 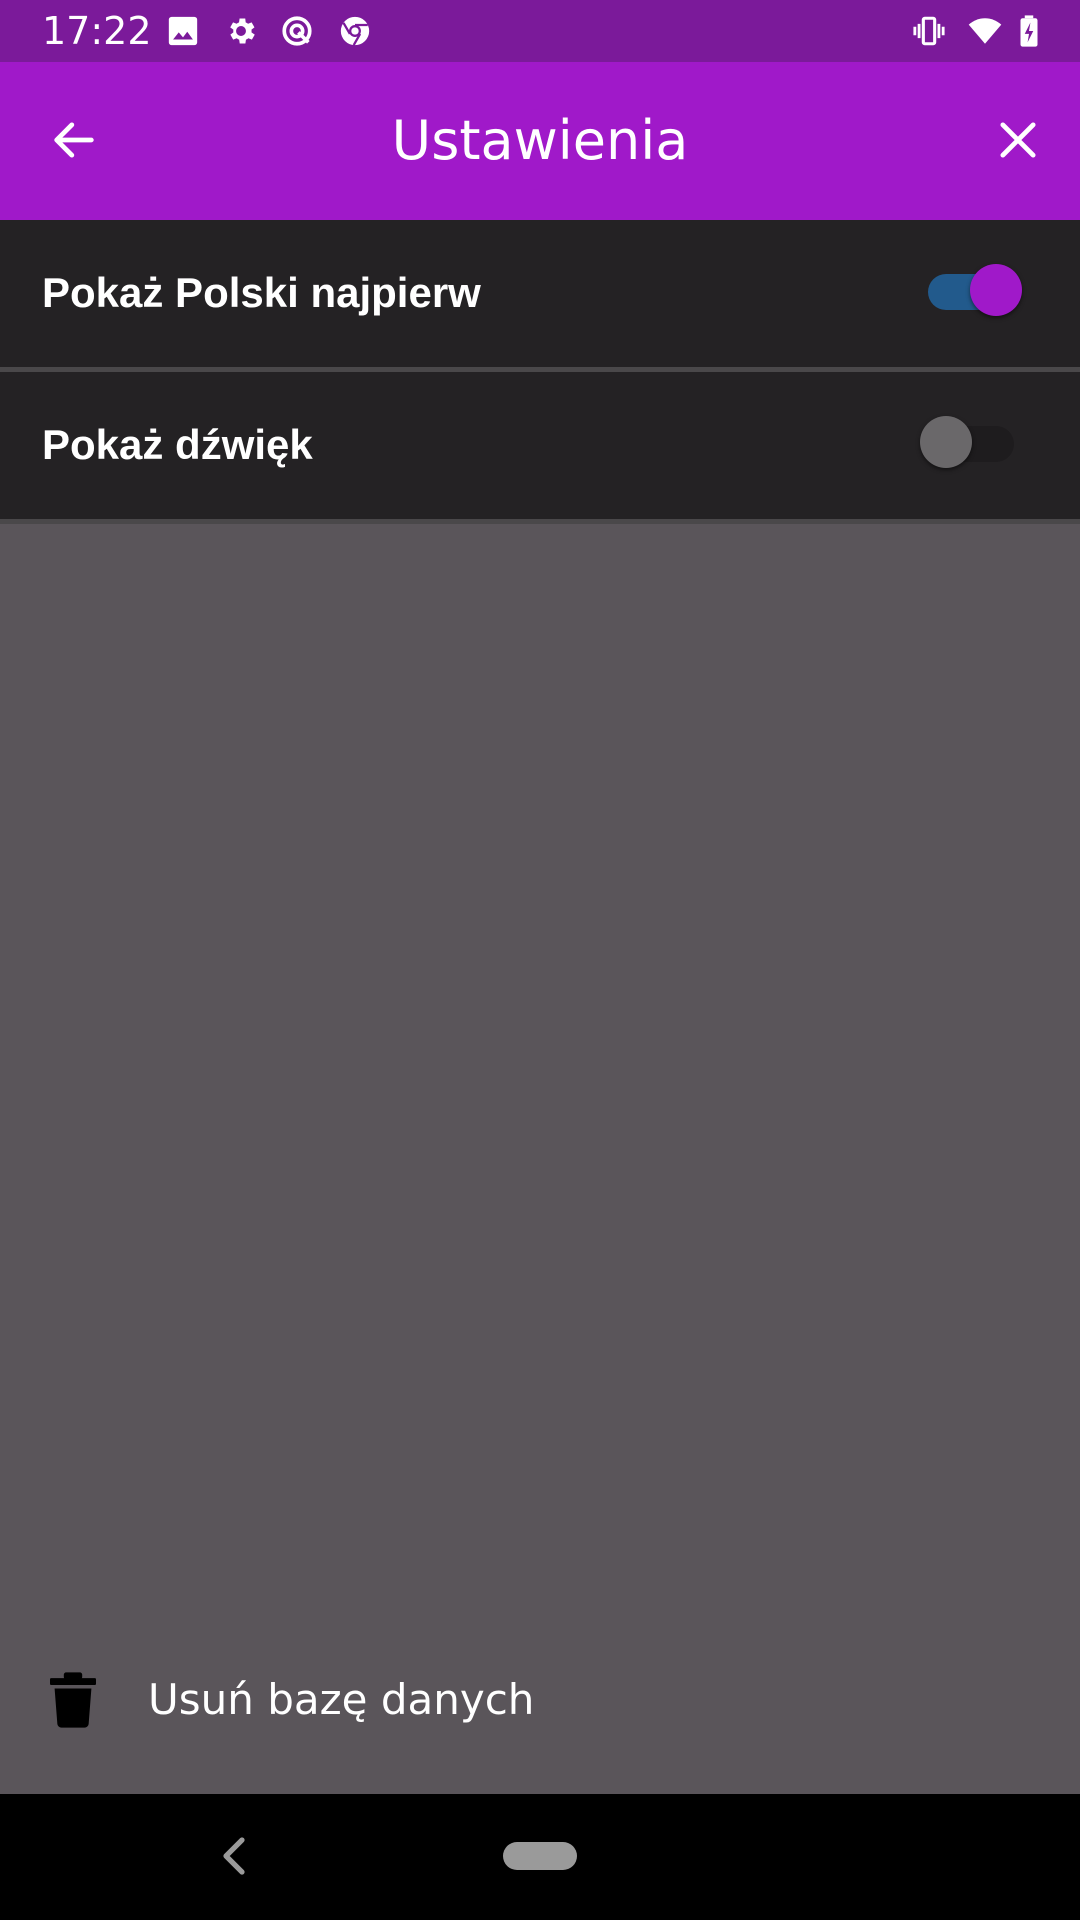 I want to click on assistant-icon, so click(x=297, y=31).